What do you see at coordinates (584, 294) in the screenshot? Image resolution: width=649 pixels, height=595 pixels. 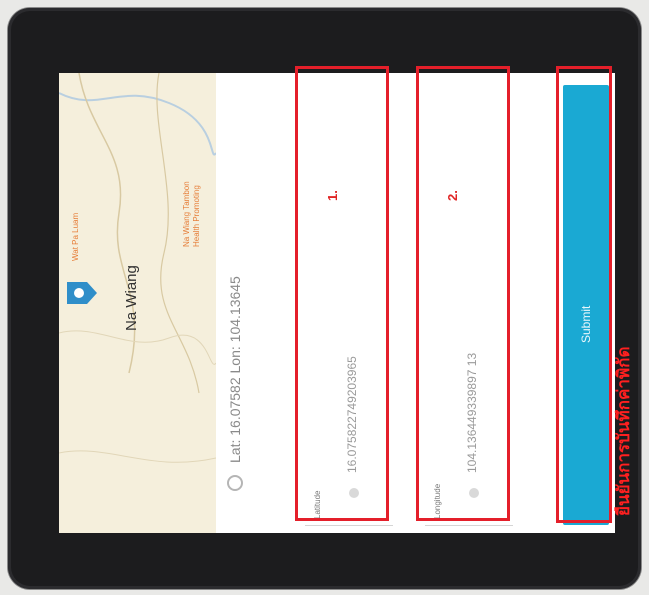 I see `highlight-submit` at bounding box center [584, 294].